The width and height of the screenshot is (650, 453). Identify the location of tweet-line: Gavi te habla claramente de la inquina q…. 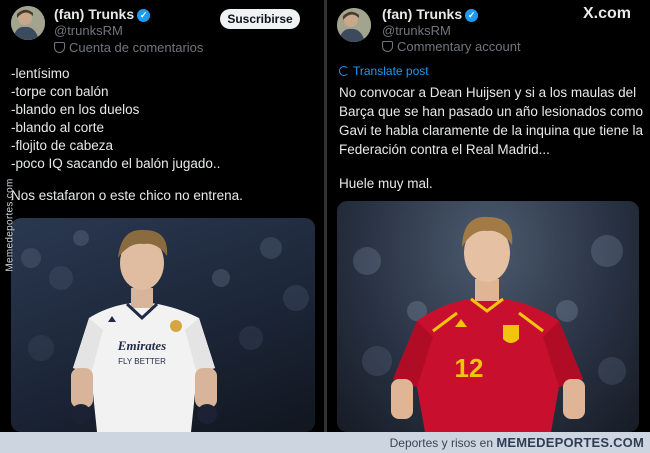
(491, 130).